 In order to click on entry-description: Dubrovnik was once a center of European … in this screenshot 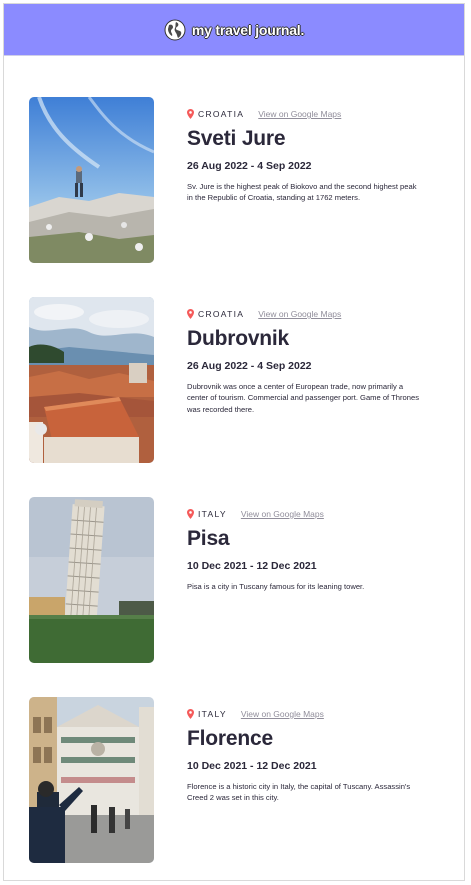, I will do `click(303, 398)`.